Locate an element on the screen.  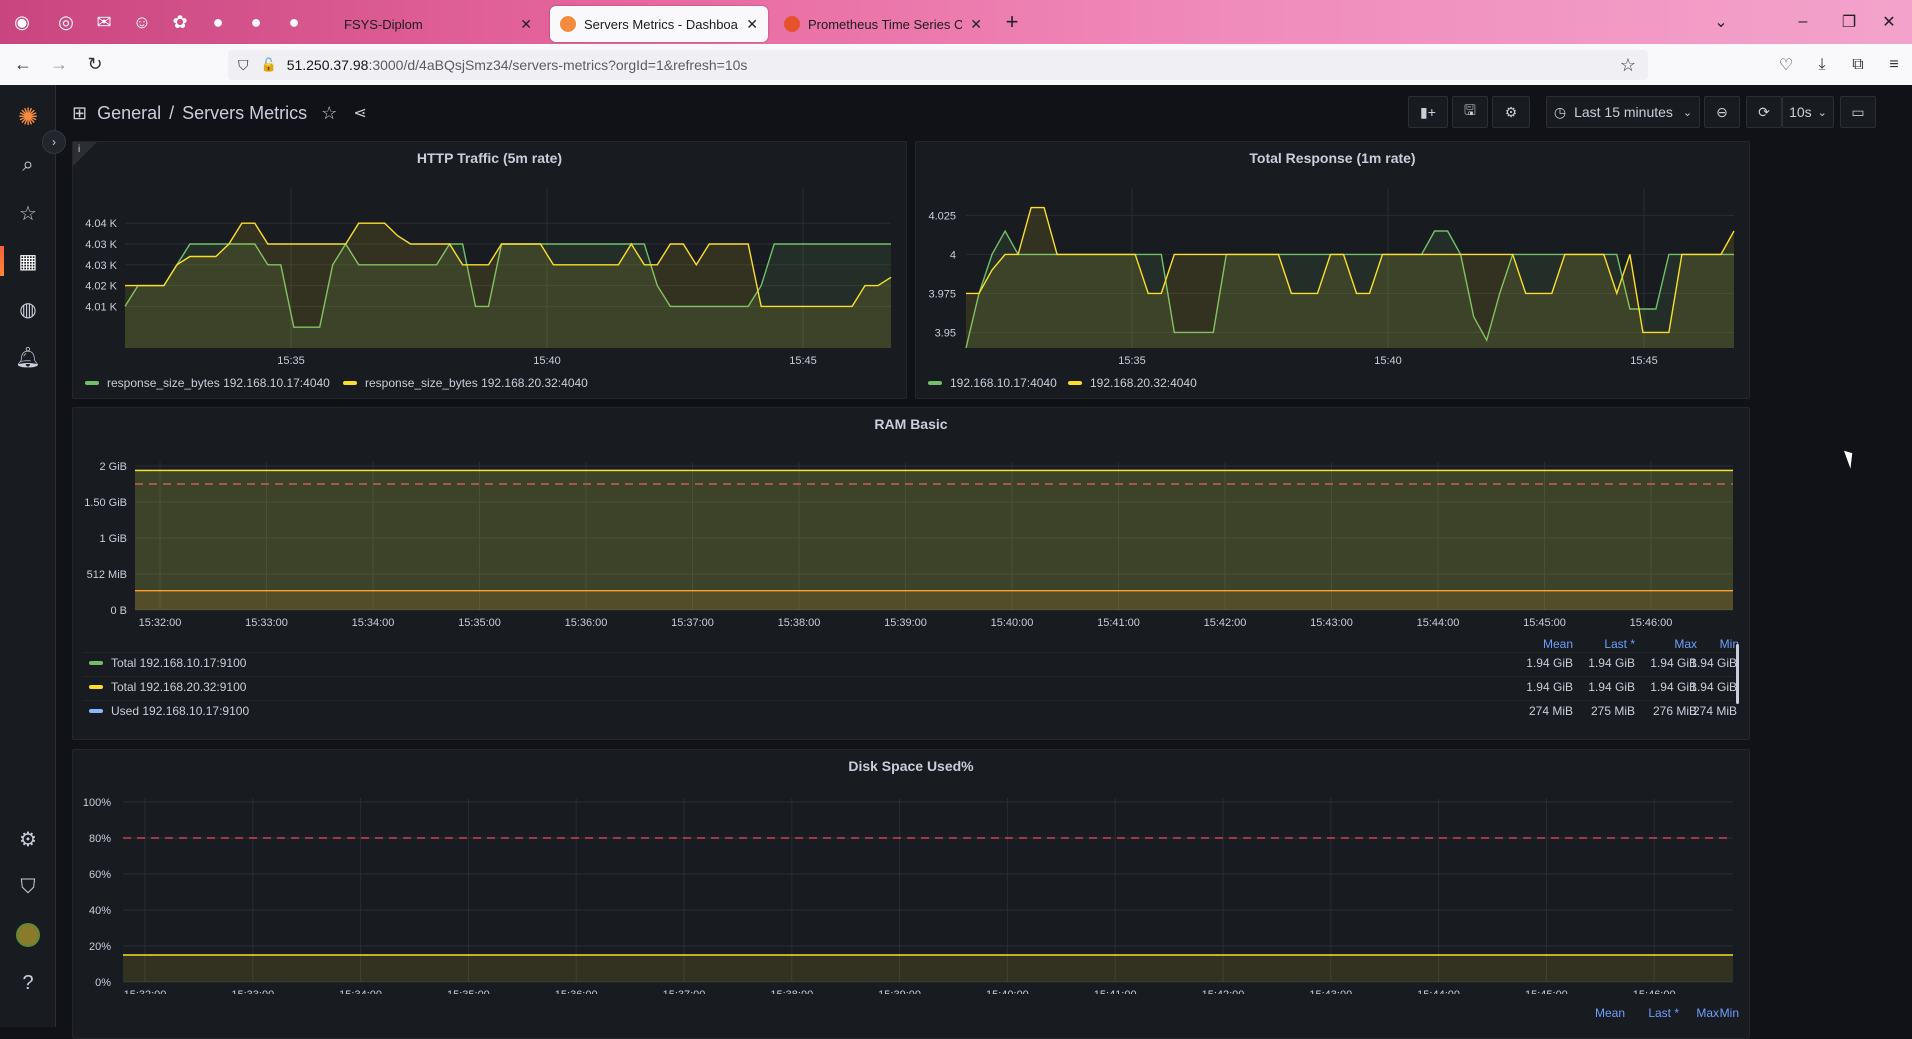
x-tick-label: 15:44:00 is located at coordinates (1438, 623).